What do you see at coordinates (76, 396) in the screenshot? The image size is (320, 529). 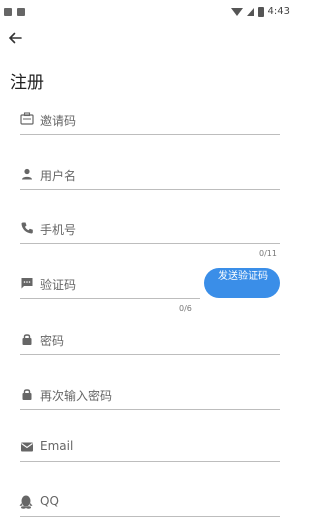 I see `field-label: 再次输入密码` at bounding box center [76, 396].